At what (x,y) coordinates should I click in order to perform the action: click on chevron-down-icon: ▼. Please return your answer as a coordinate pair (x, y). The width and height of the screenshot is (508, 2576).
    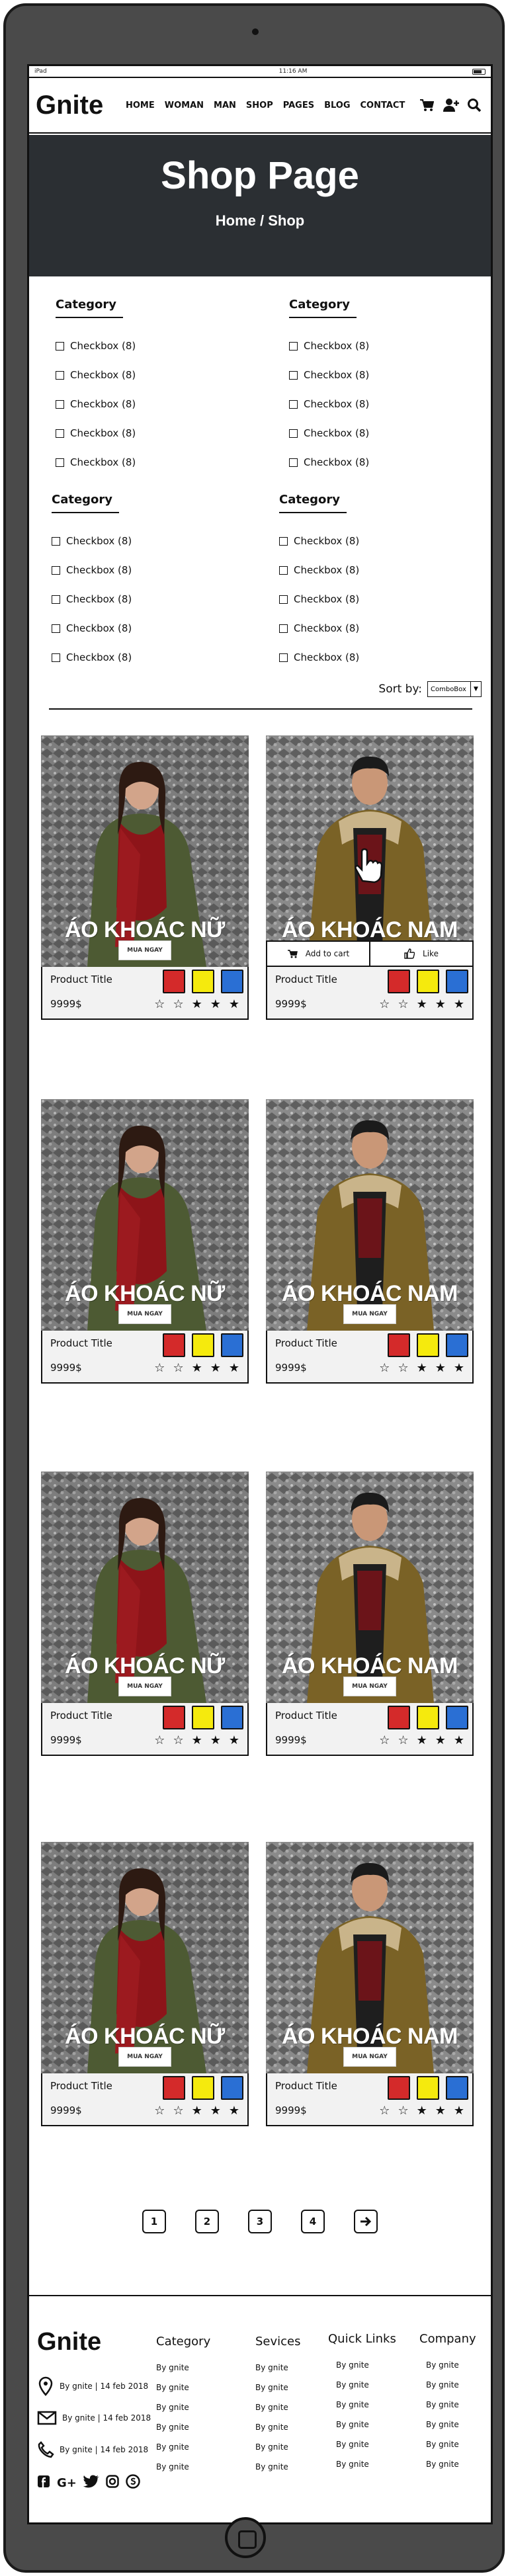
    Looking at the image, I should click on (476, 689).